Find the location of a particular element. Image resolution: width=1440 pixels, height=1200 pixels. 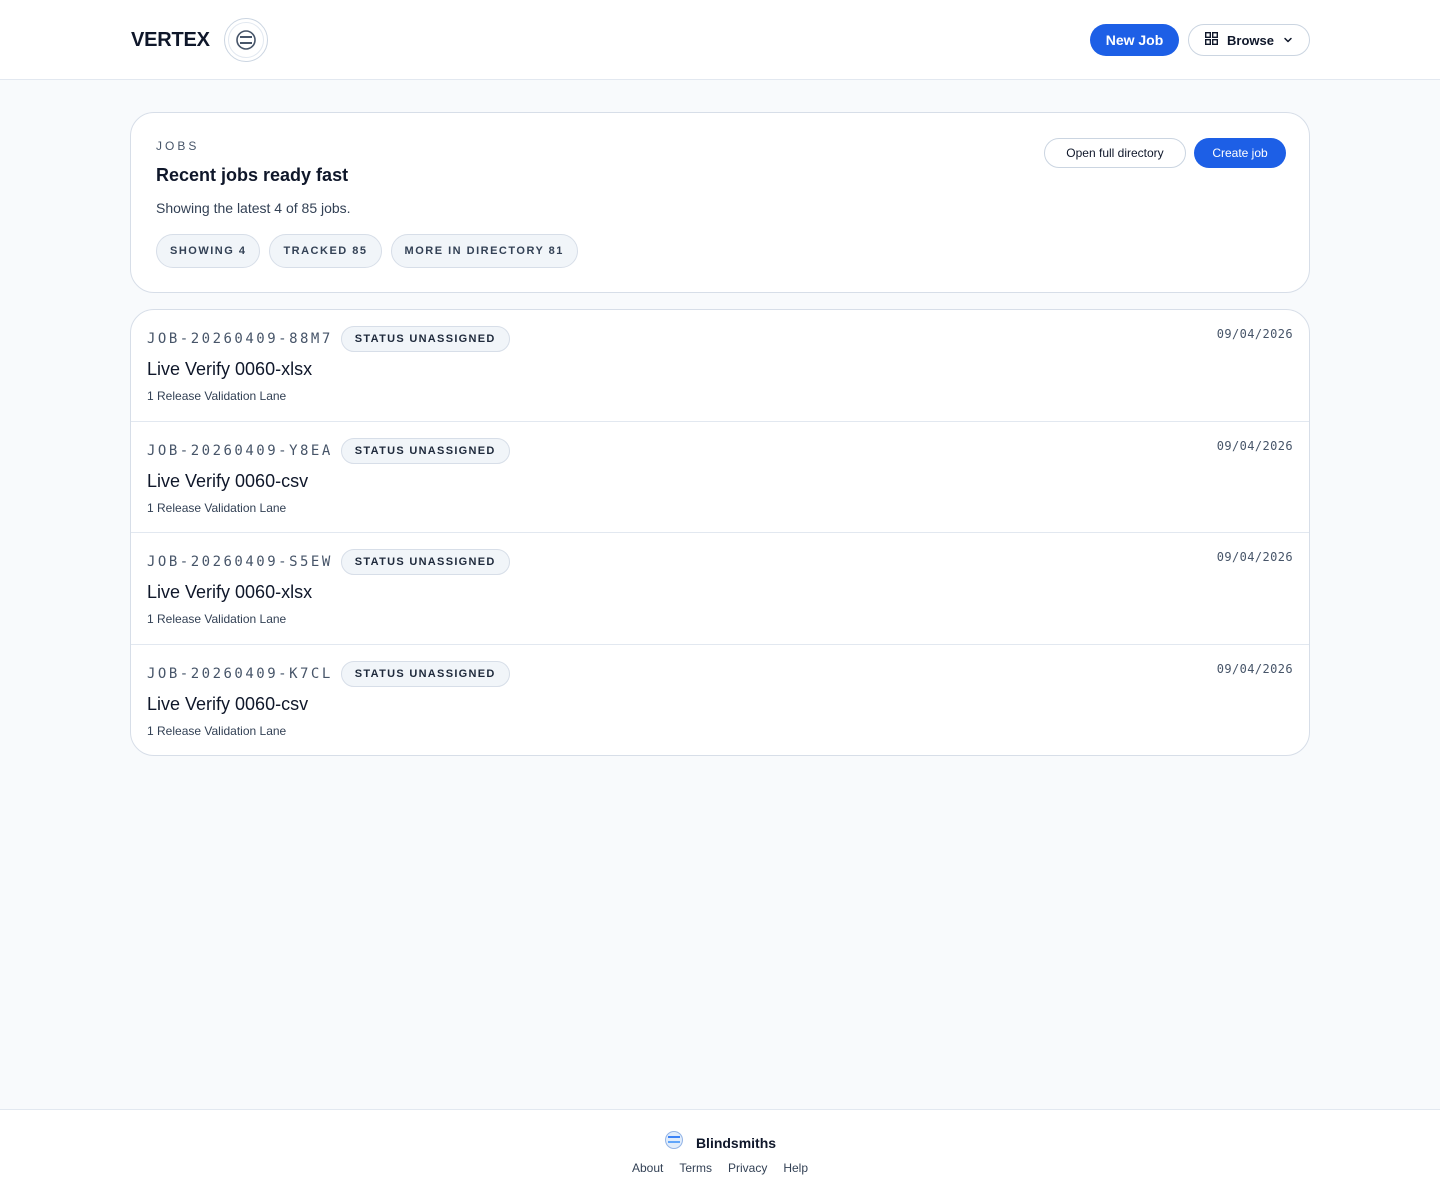

brand-name: VERTEX is located at coordinates (170, 39).